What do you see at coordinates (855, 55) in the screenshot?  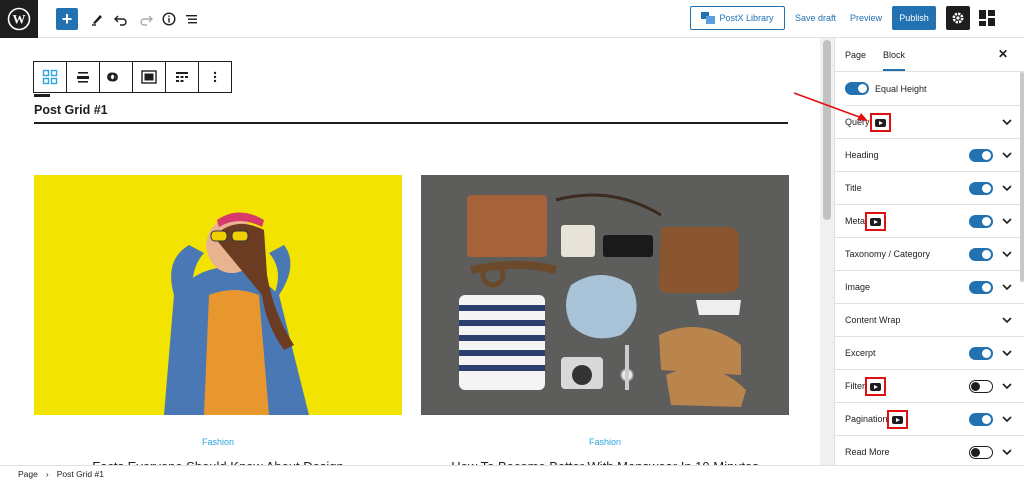 I see `tab-page: Page` at bounding box center [855, 55].